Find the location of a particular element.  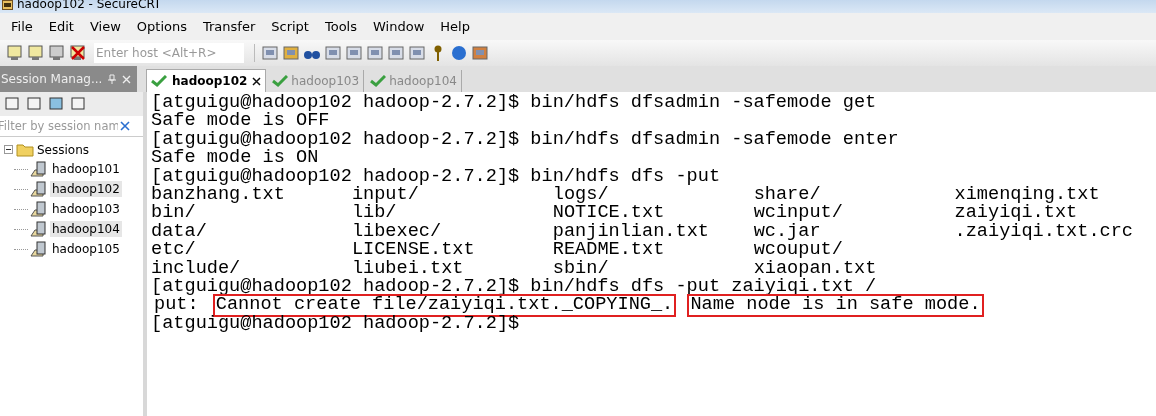

menu-item: View is located at coordinates (105, 26).